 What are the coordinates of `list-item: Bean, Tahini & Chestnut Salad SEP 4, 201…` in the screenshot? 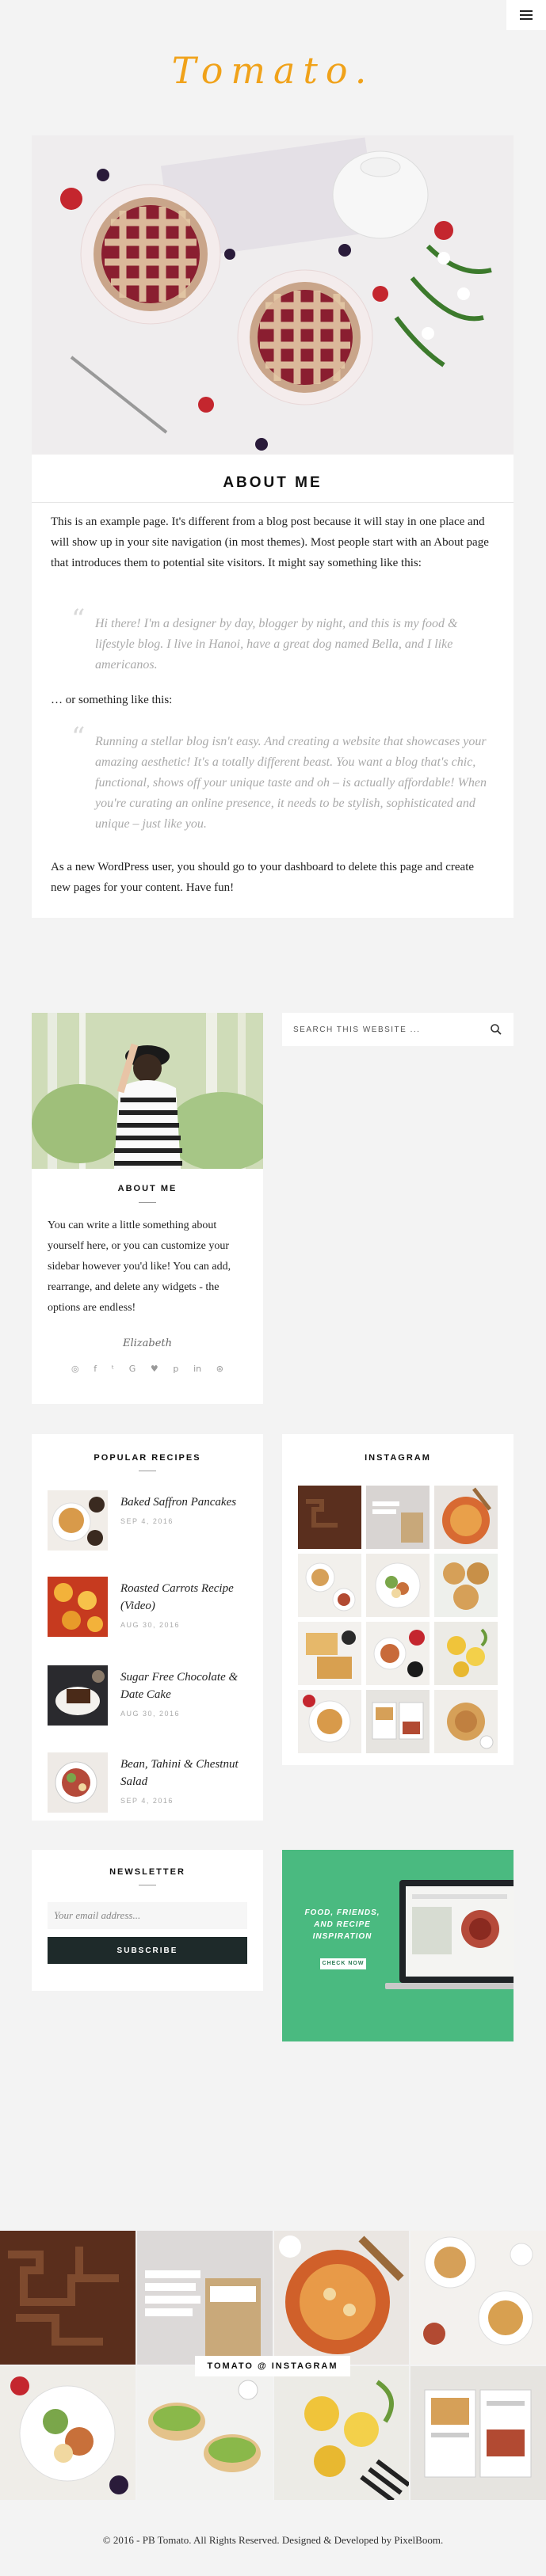 It's located at (147, 1784).